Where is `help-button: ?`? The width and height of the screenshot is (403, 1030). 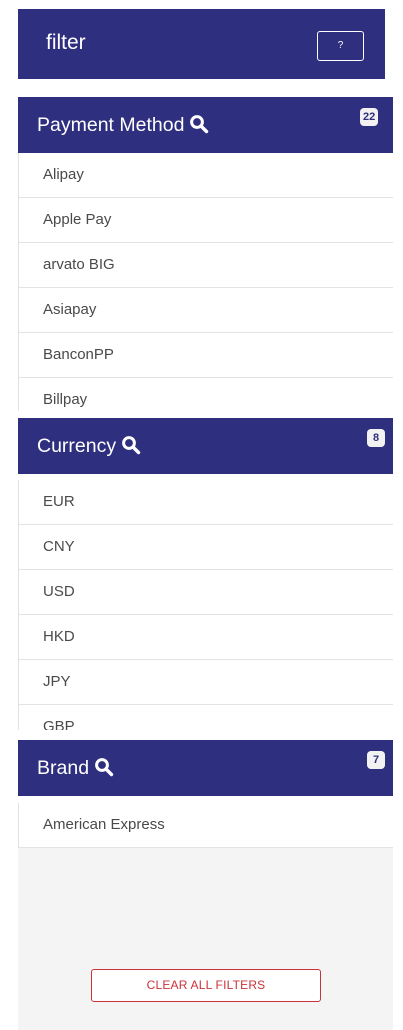
help-button: ? is located at coordinates (340, 46).